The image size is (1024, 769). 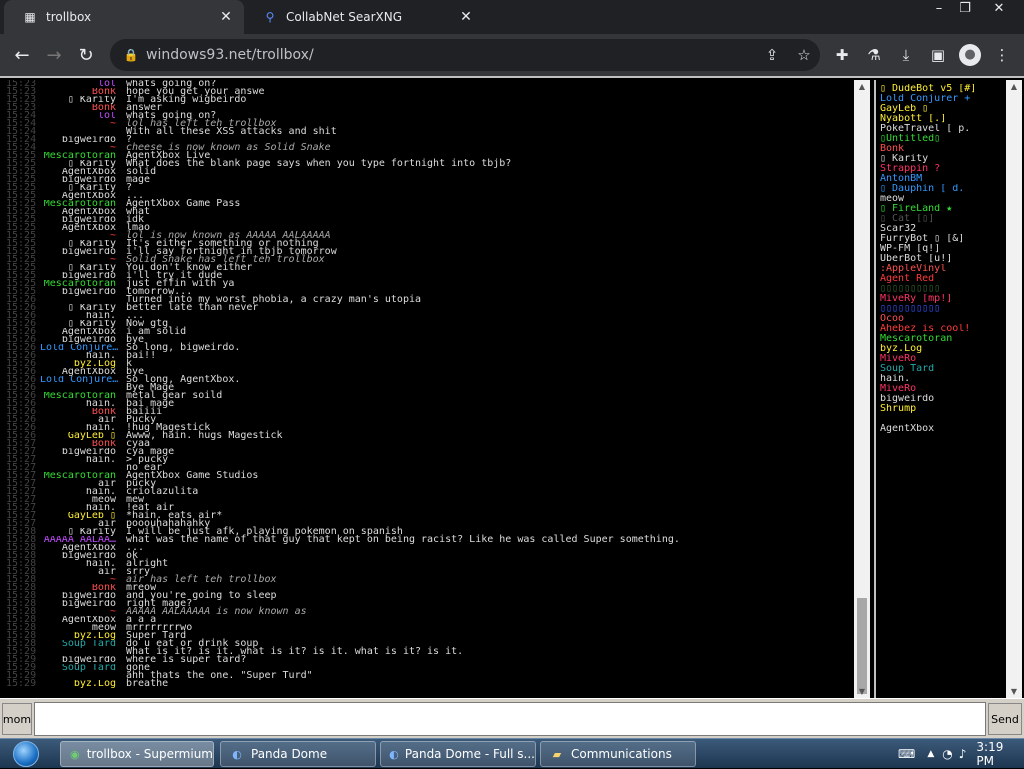 What do you see at coordinates (862, 389) in the screenshot?
I see `message-scrollbar: ▲ ▼` at bounding box center [862, 389].